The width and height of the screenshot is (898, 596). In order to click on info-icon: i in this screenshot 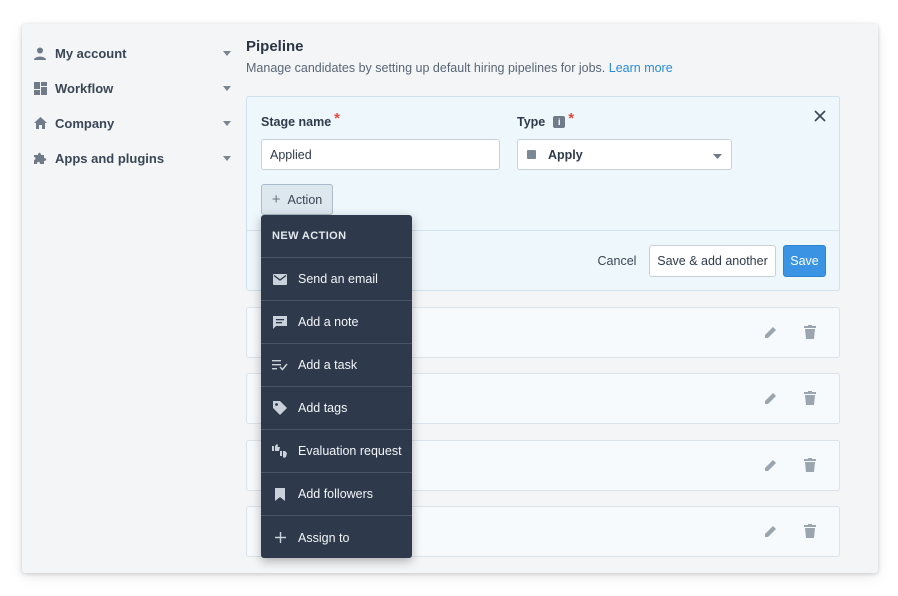, I will do `click(559, 121)`.